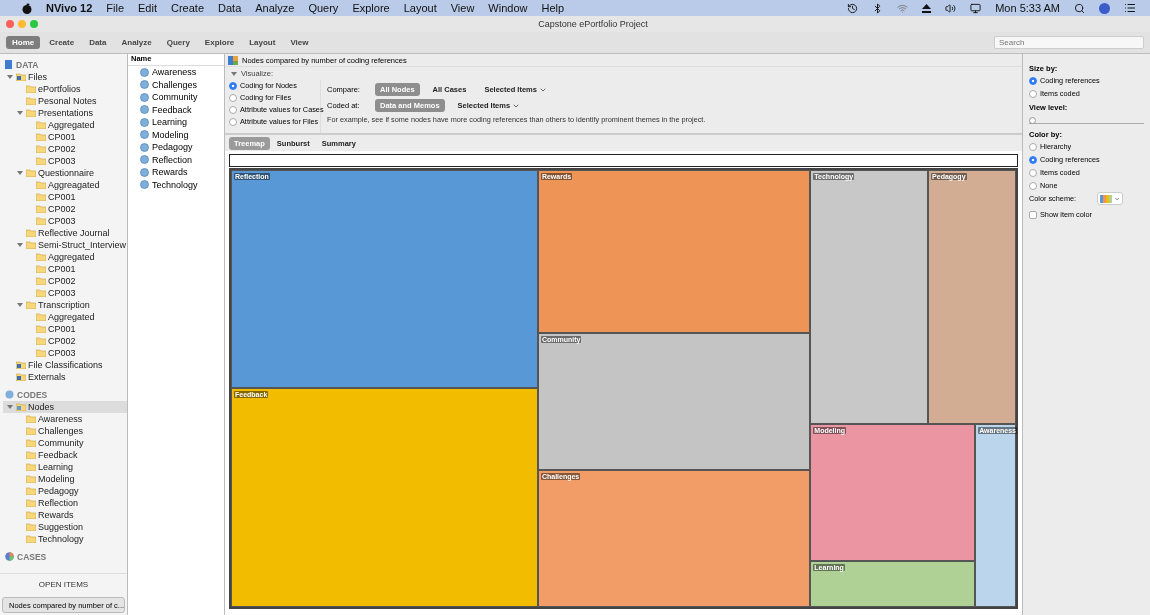 The width and height of the screenshot is (1150, 615). Describe the element at coordinates (69, 8) in the screenshot. I see `app-menu: NVivo 12` at that location.